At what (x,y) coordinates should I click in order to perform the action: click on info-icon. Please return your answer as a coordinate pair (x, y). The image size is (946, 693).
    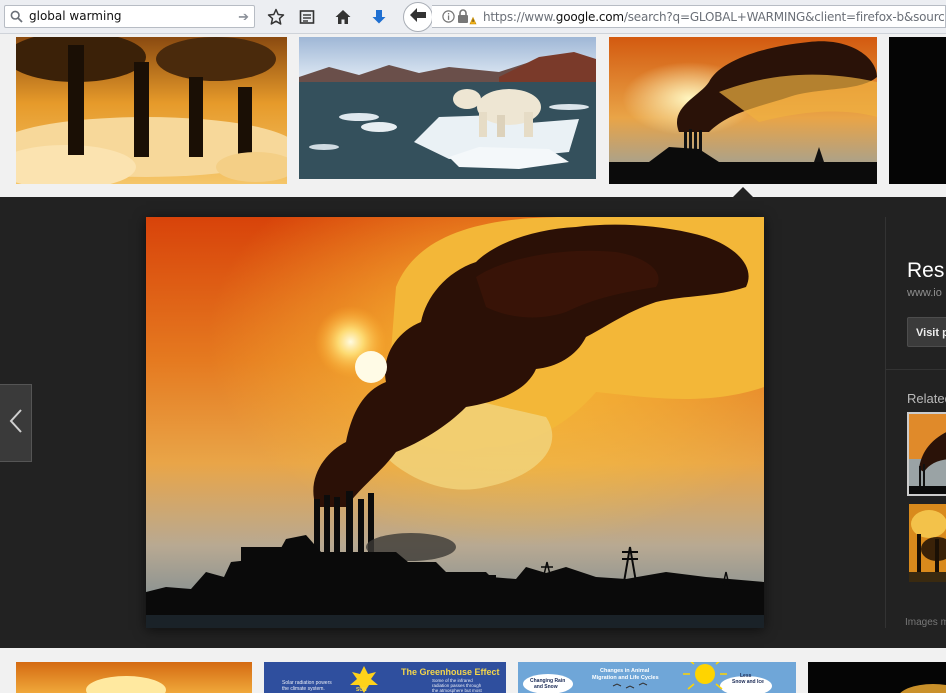
    Looking at the image, I should click on (448, 18).